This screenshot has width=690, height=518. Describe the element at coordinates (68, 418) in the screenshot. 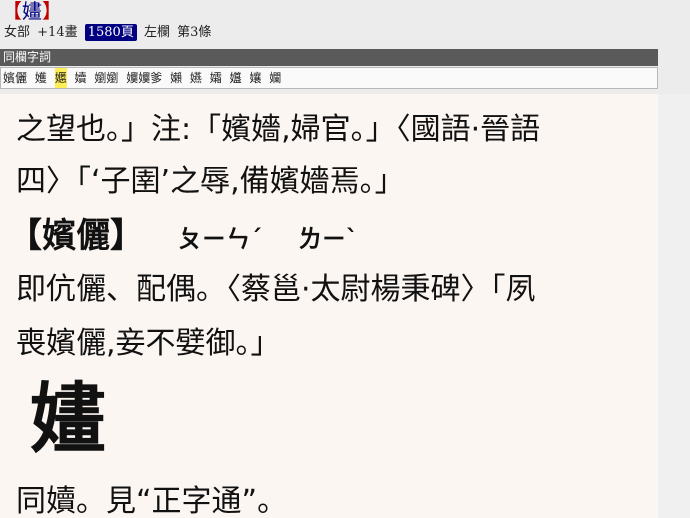

I see `headword-large-character: 嫿` at that location.